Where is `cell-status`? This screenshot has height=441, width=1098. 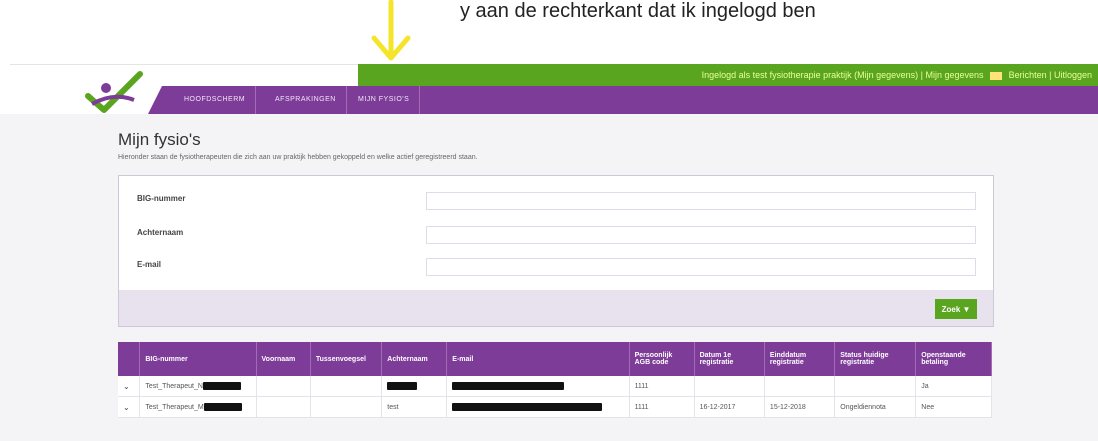
cell-status is located at coordinates (875, 386).